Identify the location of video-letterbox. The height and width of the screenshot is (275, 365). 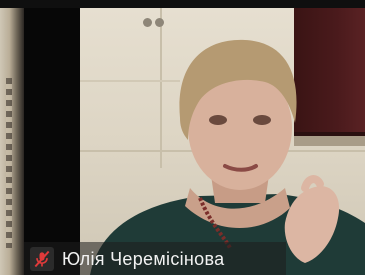
(52, 141).